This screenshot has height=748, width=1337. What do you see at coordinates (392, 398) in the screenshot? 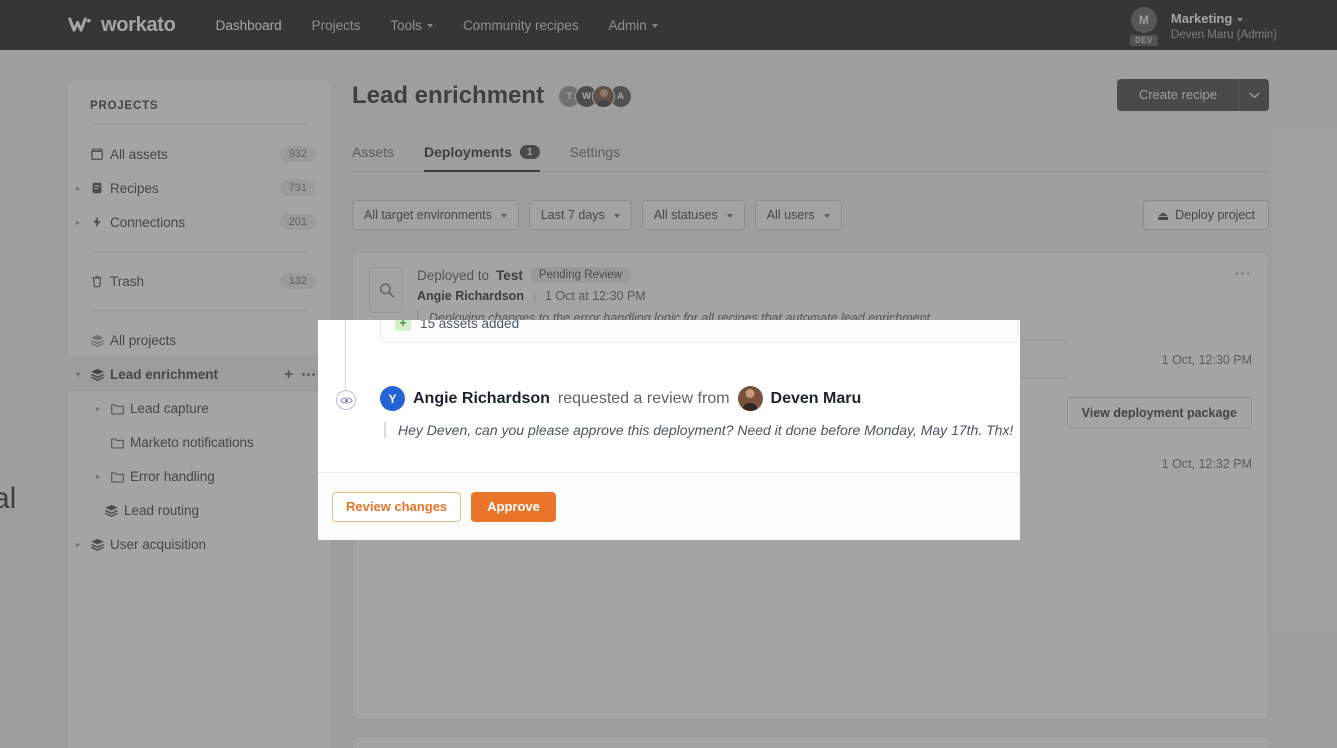
I see `avatar: Y` at bounding box center [392, 398].